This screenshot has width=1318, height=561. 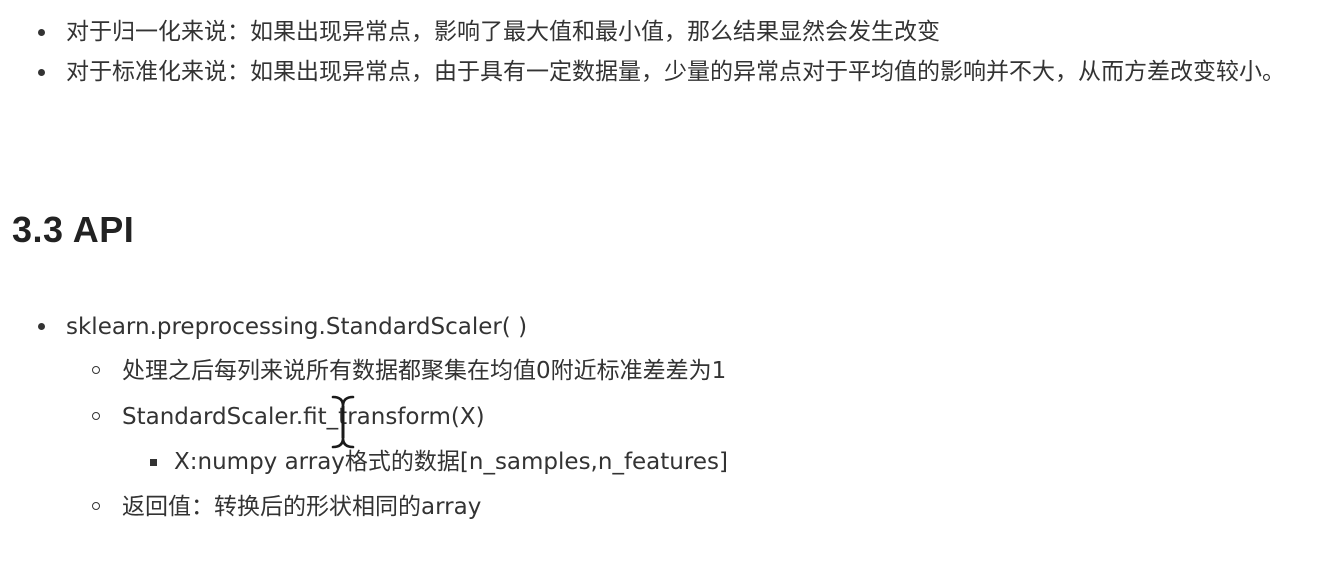 I want to click on list-item: 对于归一化来说：如果出现异常点，影响了最大值和最小值，那么结果显然会发生改变, so click(x=673, y=32).